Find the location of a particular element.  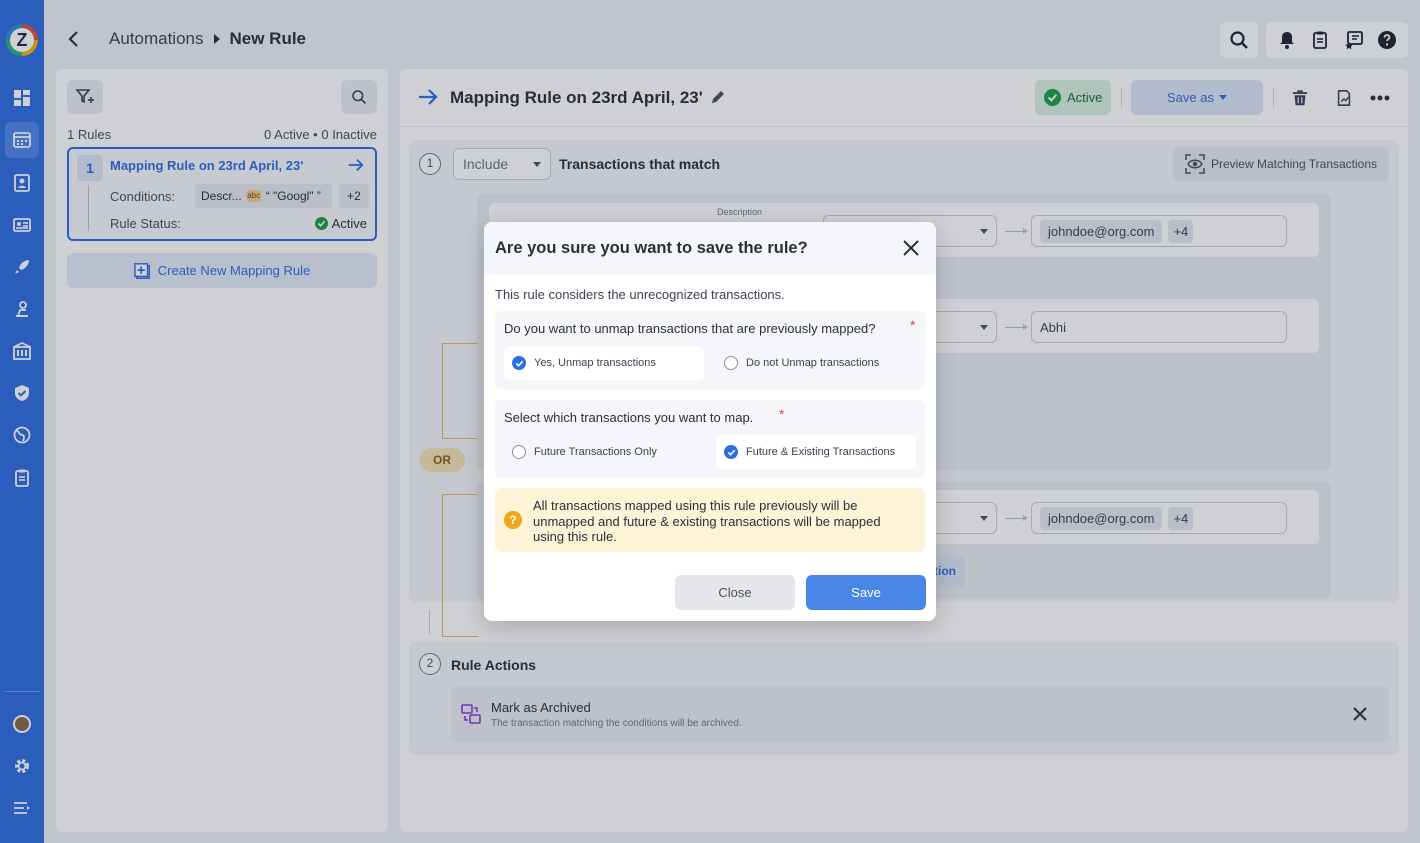

option-label: Future Transactions Only is located at coordinates (595, 452).